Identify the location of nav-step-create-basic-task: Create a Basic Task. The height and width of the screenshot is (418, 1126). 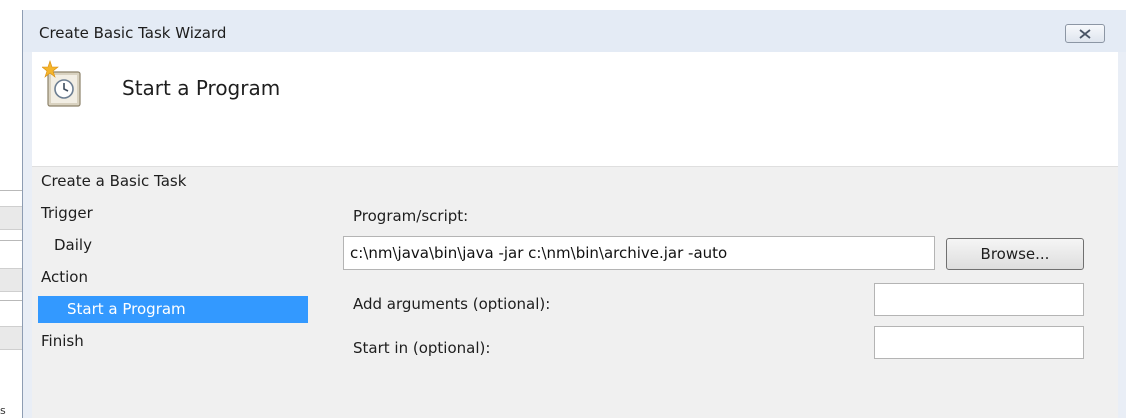
(170, 181).